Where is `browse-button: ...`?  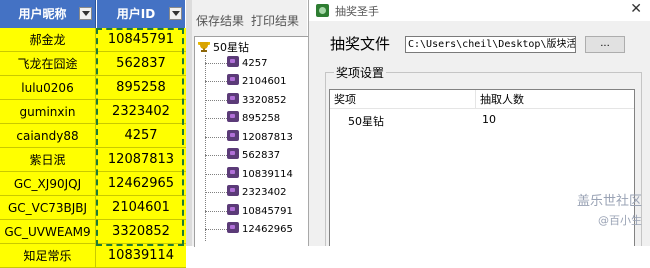 browse-button: ... is located at coordinates (605, 44).